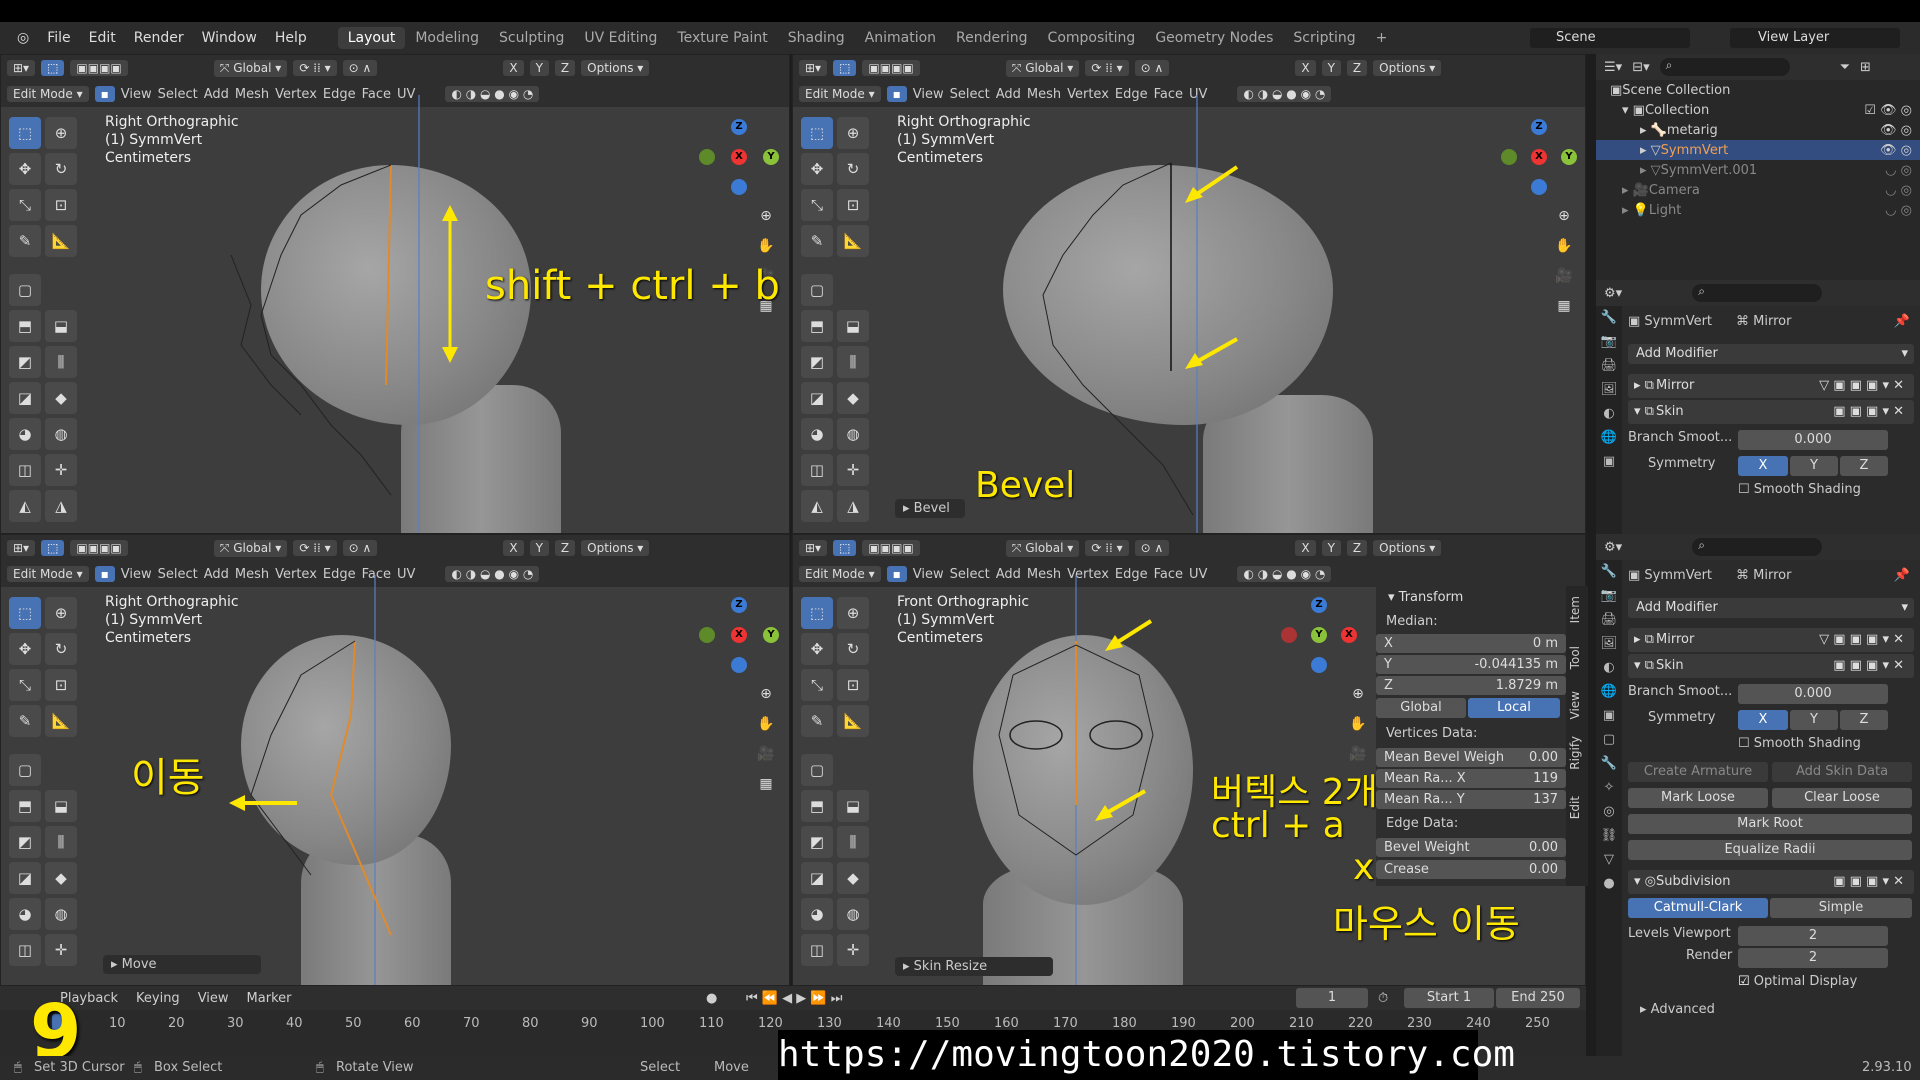 Image resolution: width=1920 pixels, height=1080 pixels. I want to click on symmetry-x-toggle: X, so click(1763, 720).